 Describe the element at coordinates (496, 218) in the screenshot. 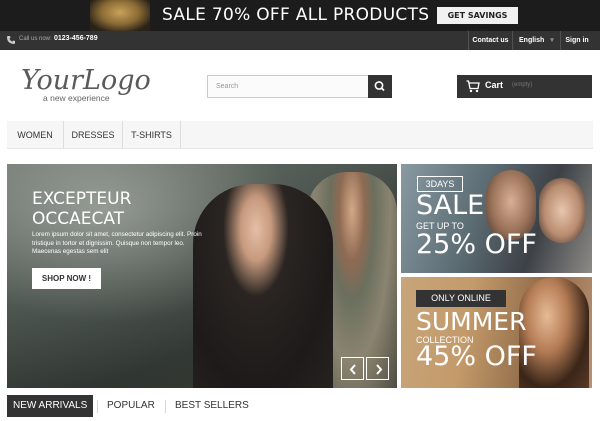

I see `sale-banner: 3DAYS SALE GET UP TO 25% OFF` at that location.